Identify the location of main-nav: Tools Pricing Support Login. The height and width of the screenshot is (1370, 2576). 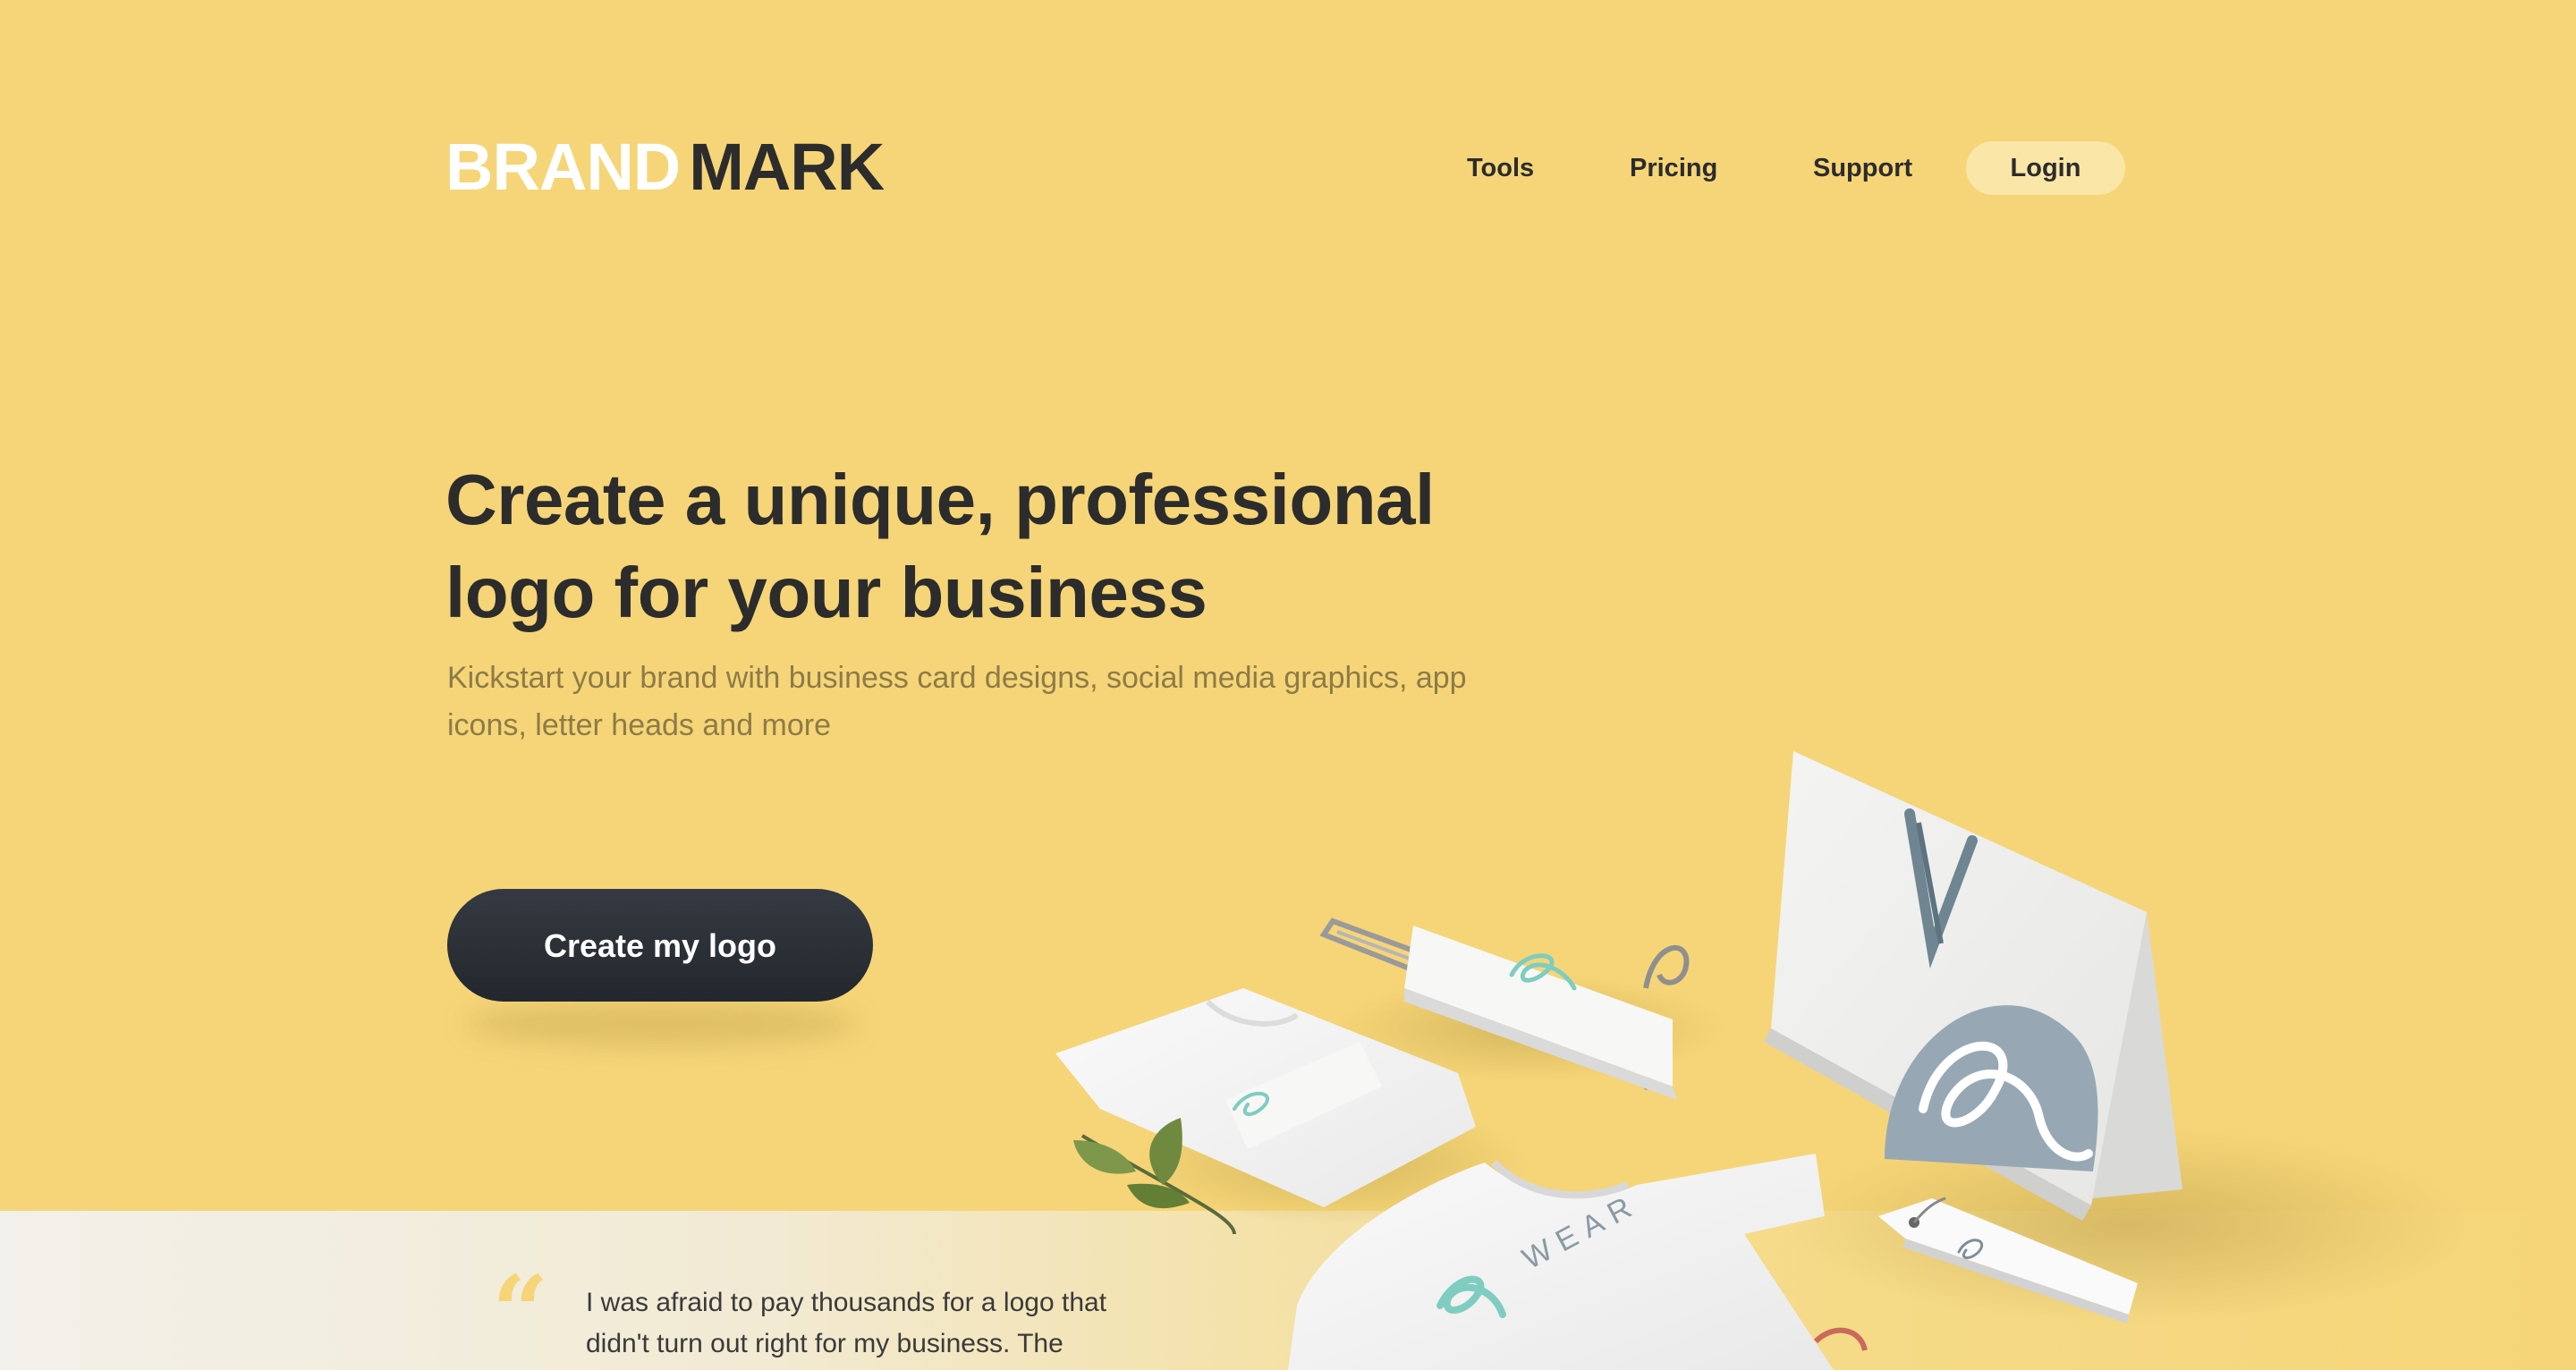
(1780, 168).